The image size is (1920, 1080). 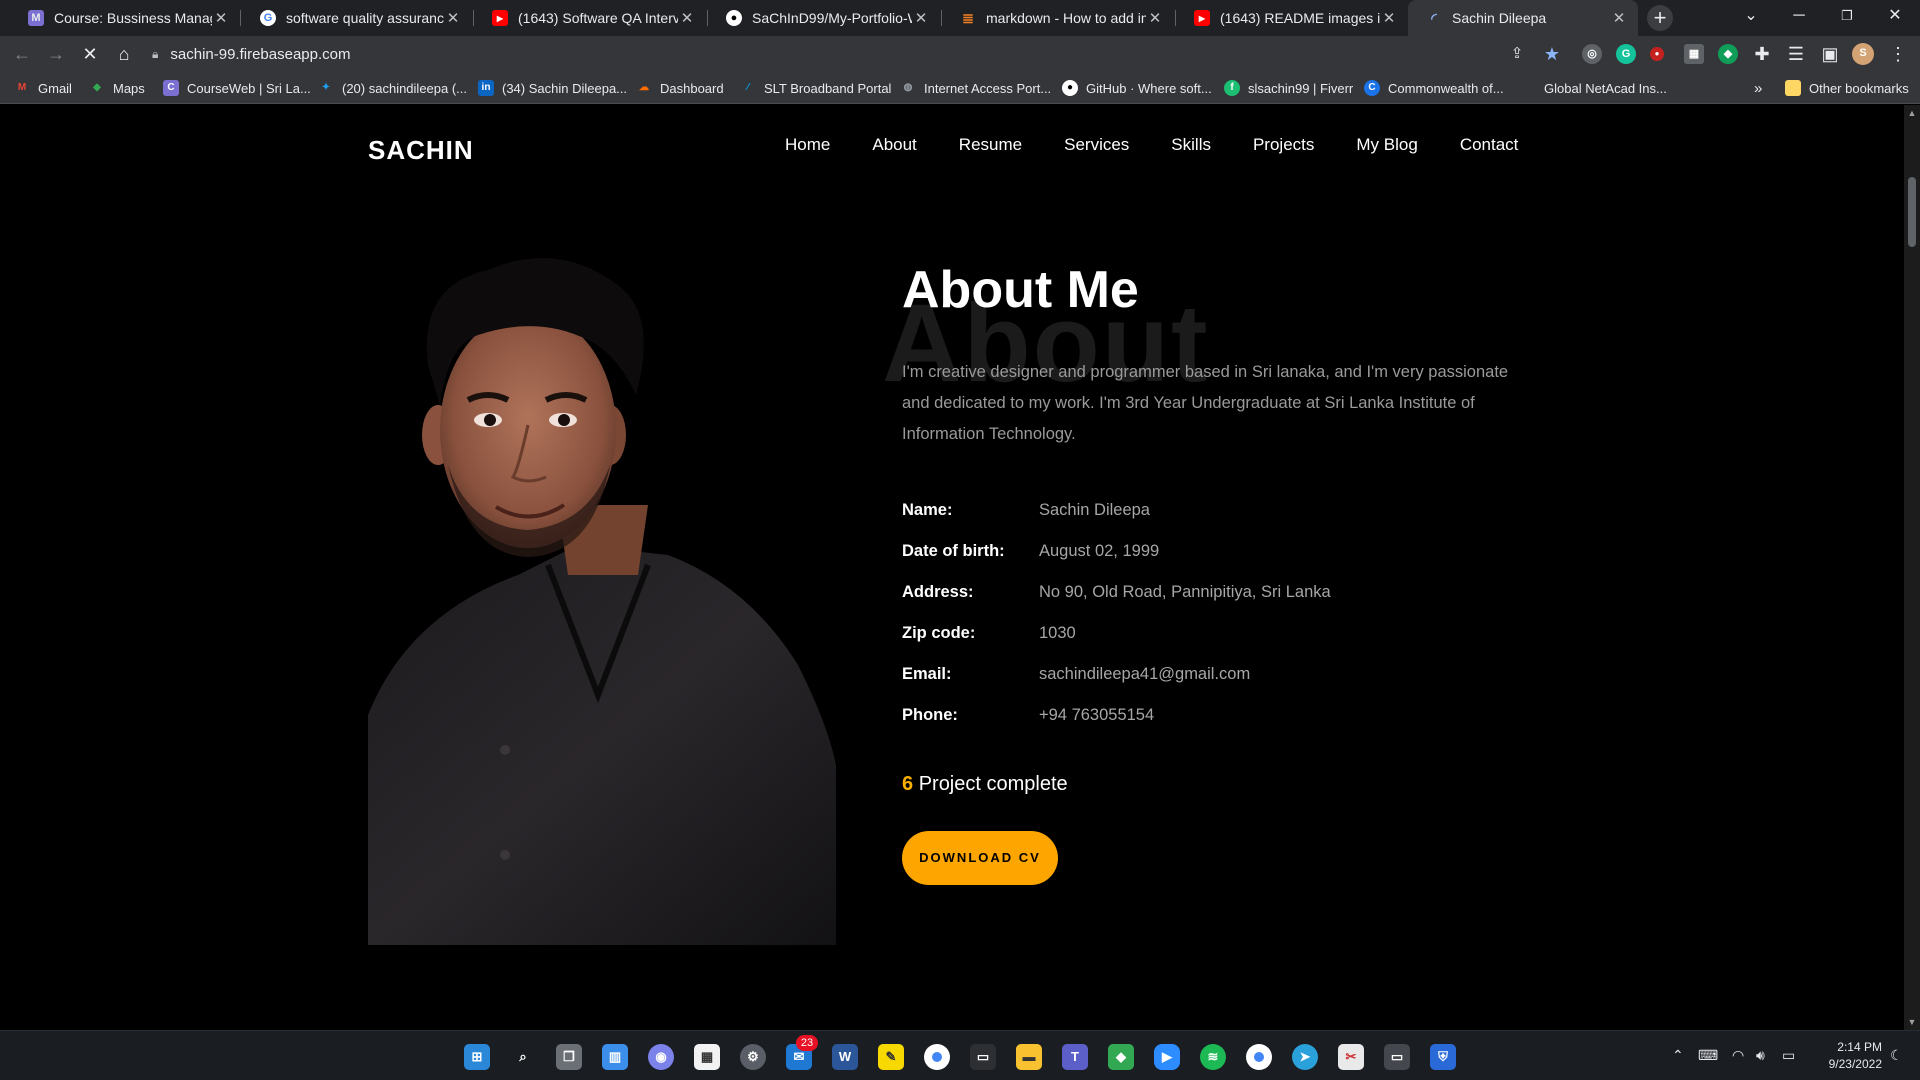 What do you see at coordinates (1070, 88) in the screenshot?
I see `github-icon: ●` at bounding box center [1070, 88].